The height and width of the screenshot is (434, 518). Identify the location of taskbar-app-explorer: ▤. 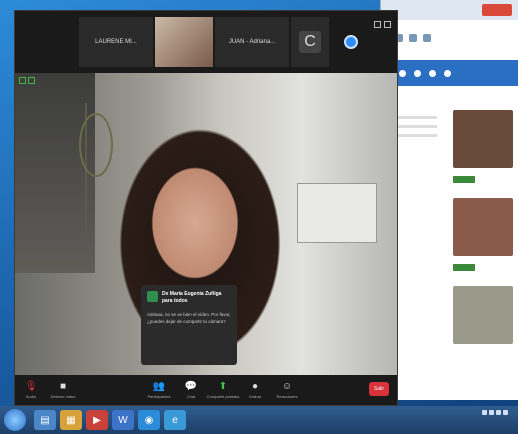
(45, 420).